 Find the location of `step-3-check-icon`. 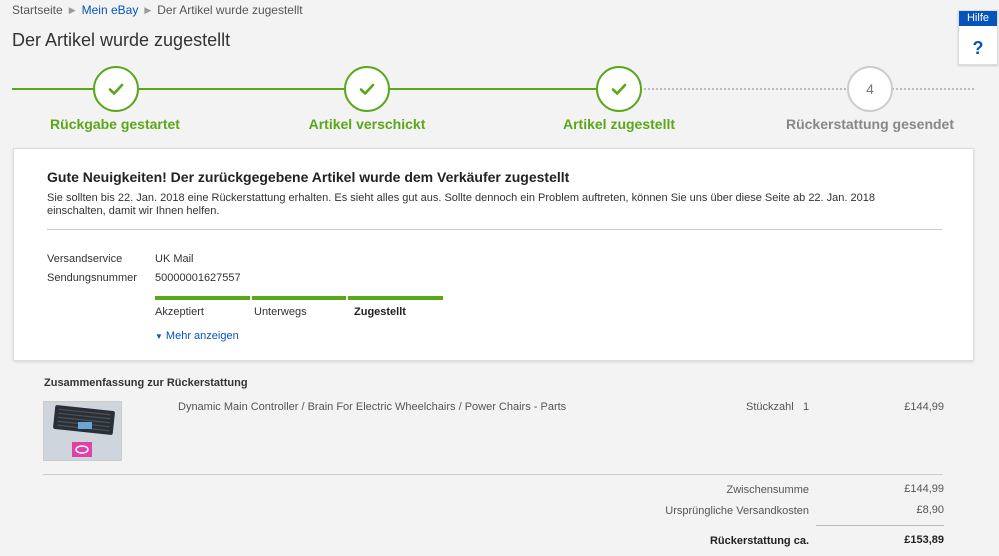

step-3-check-icon is located at coordinates (619, 89).